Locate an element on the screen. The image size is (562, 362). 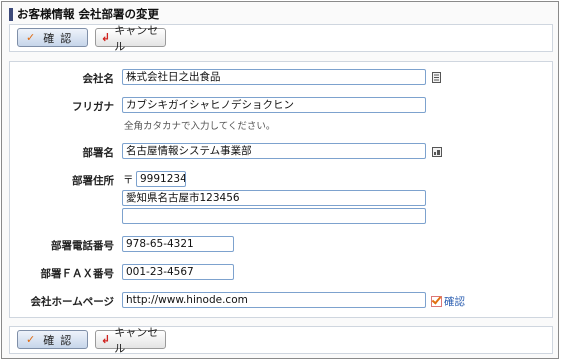
address-label: 部署住所 is located at coordinates (93, 181).